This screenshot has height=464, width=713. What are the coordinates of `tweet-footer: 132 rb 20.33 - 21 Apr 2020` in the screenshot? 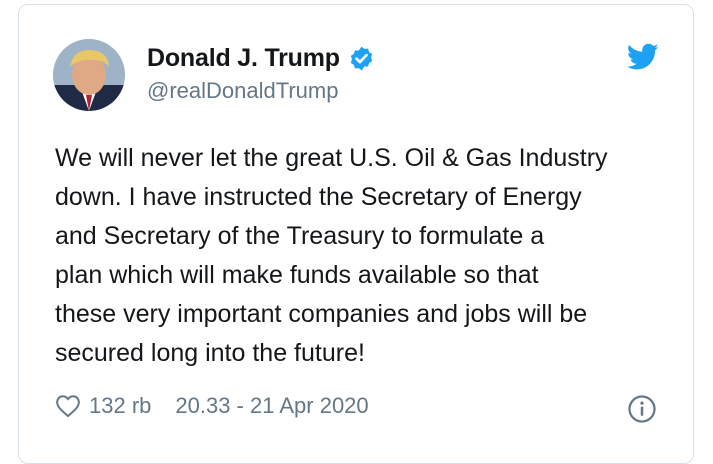 It's located at (212, 406).